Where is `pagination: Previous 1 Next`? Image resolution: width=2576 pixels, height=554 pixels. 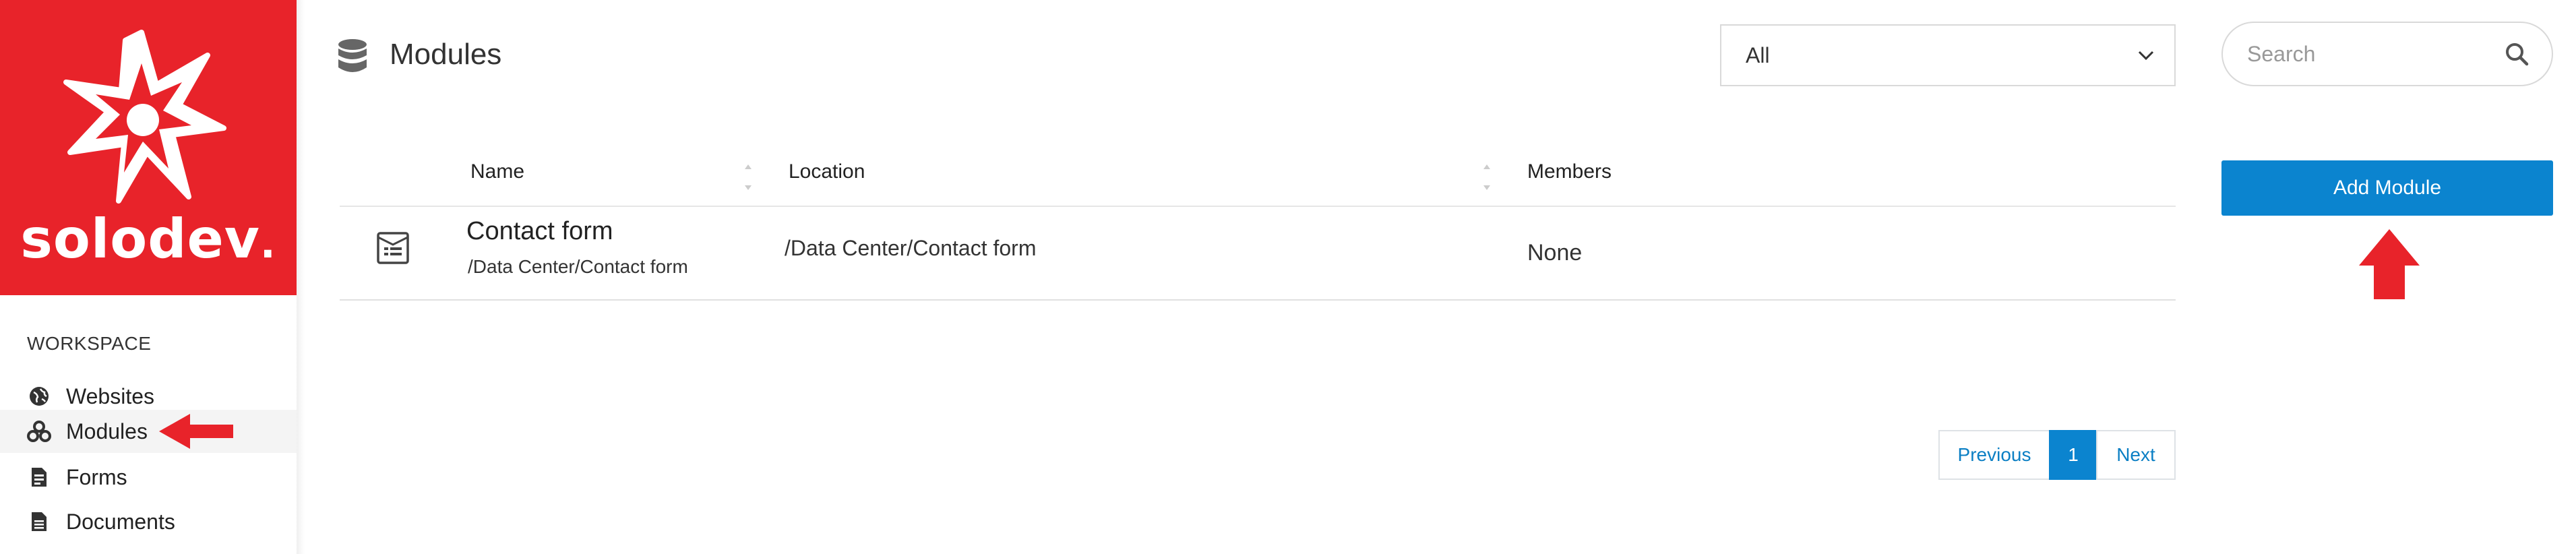 pagination: Previous 1 Next is located at coordinates (2057, 455).